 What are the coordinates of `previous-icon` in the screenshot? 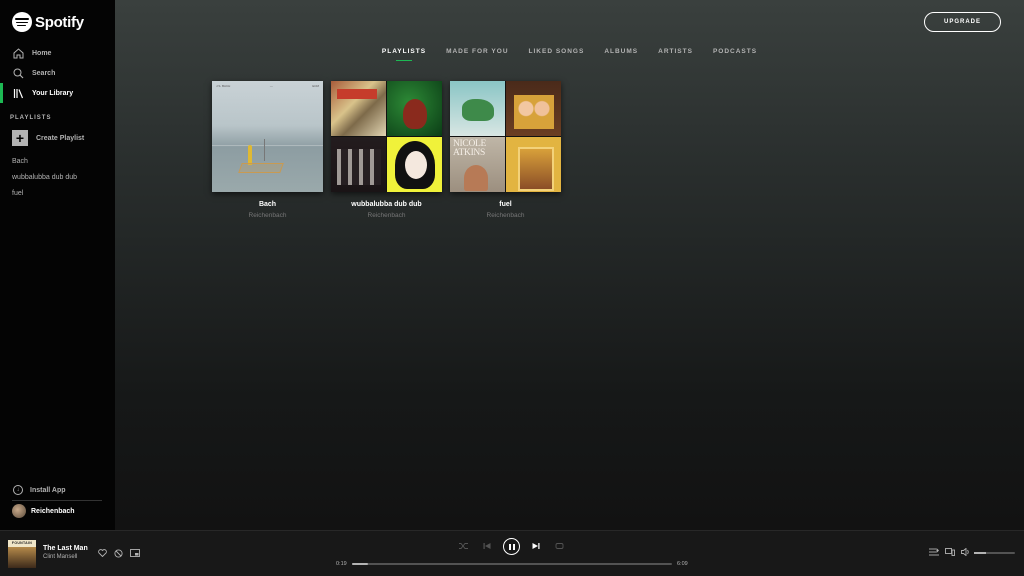 It's located at (487, 546).